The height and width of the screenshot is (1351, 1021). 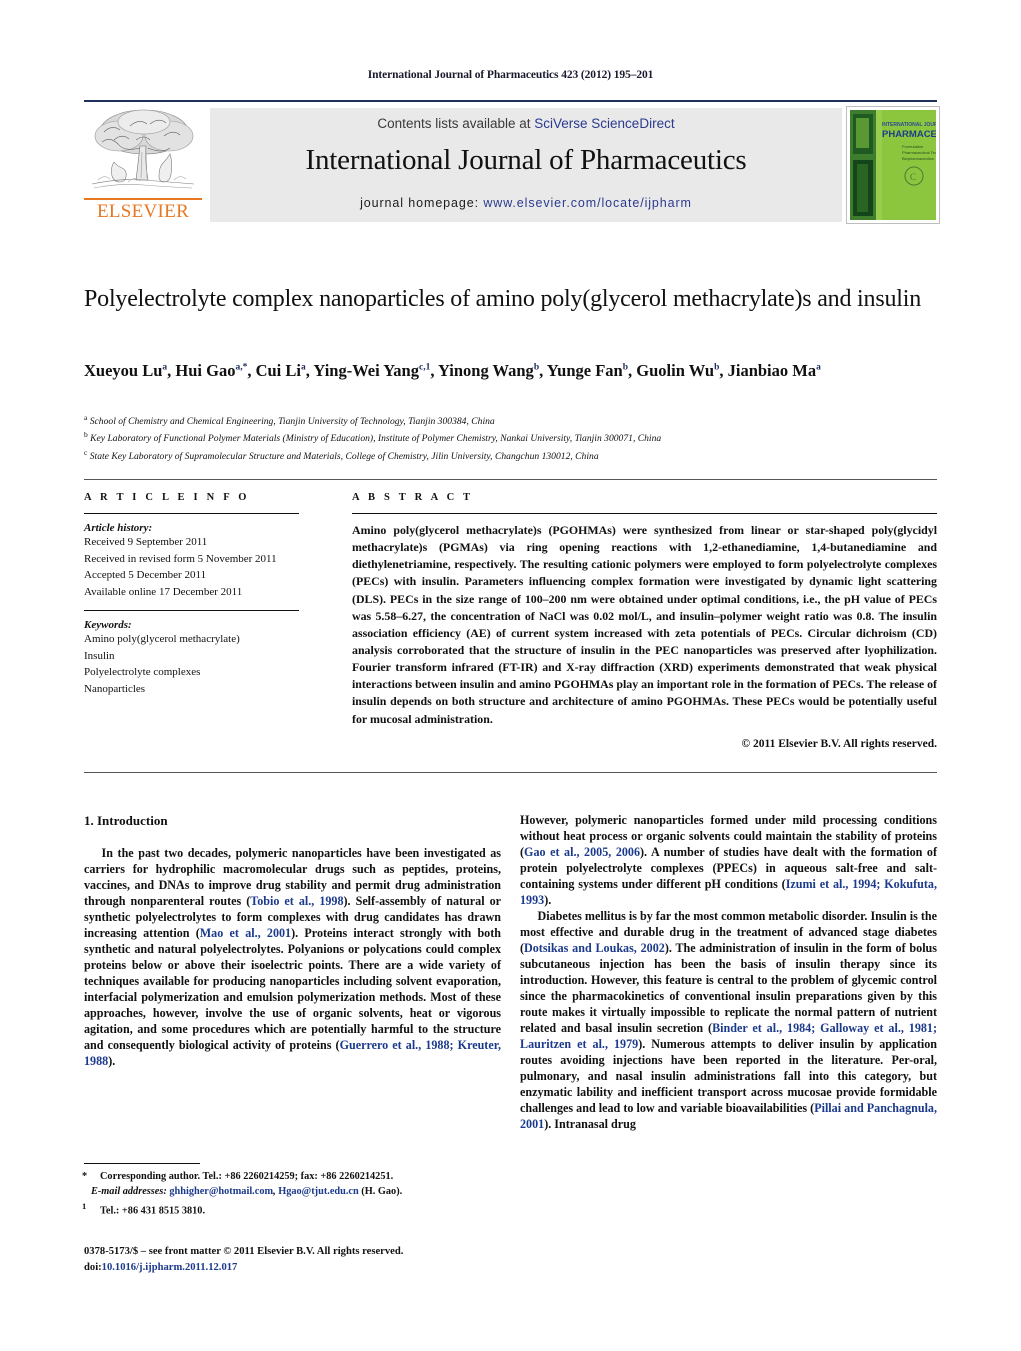 What do you see at coordinates (146, 542) in the screenshot?
I see `article-history-item: Received 9 September 2011` at bounding box center [146, 542].